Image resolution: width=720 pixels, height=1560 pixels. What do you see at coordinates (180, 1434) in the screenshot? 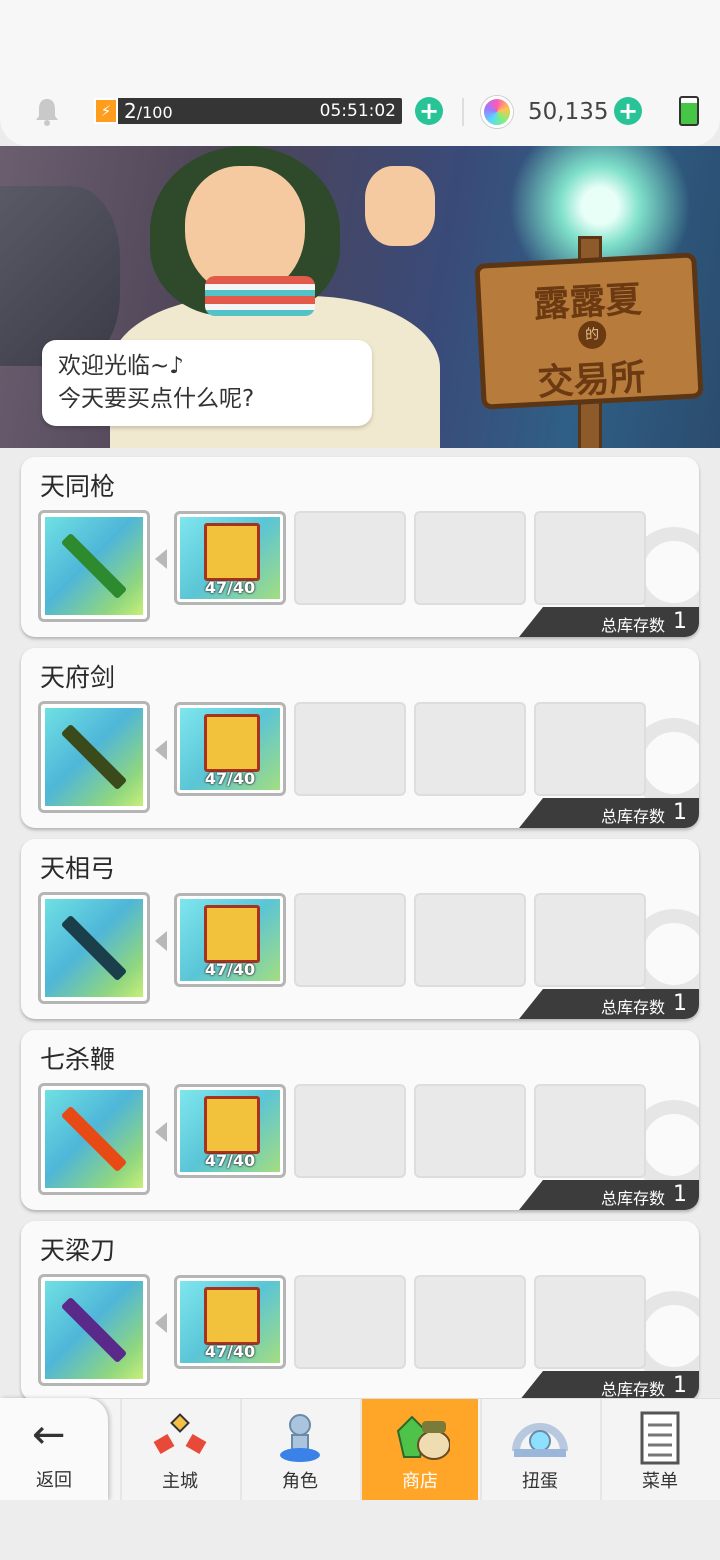
I see `castle-icon` at bounding box center [180, 1434].